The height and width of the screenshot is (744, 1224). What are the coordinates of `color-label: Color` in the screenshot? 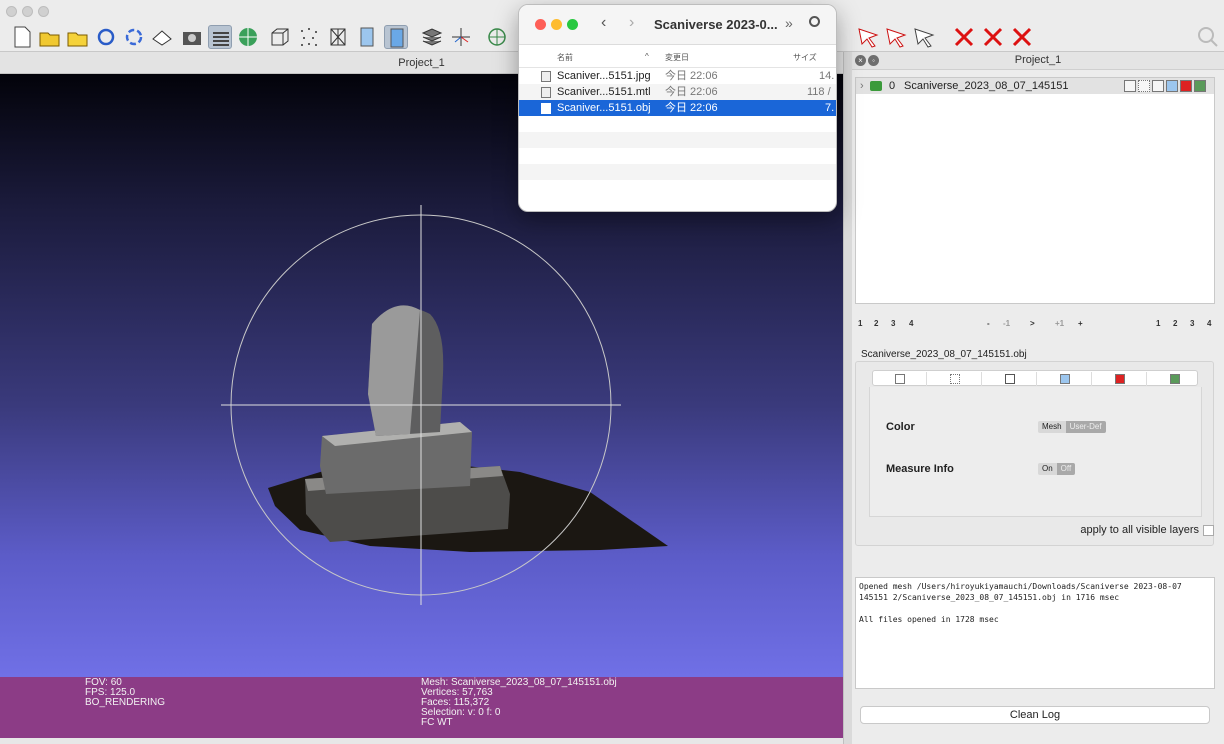 It's located at (900, 427).